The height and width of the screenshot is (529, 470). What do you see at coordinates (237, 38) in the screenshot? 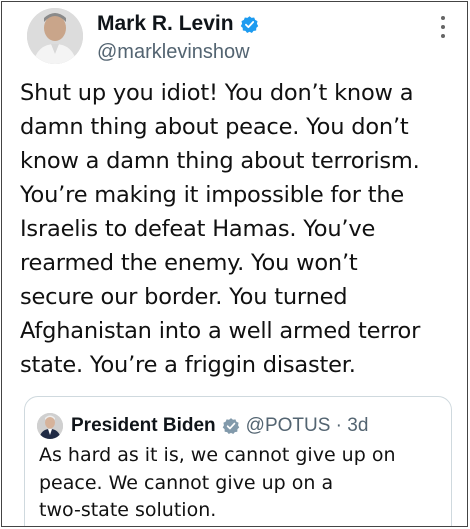
I see `tweet-header: Mark R. Levin @marklevinshow` at bounding box center [237, 38].